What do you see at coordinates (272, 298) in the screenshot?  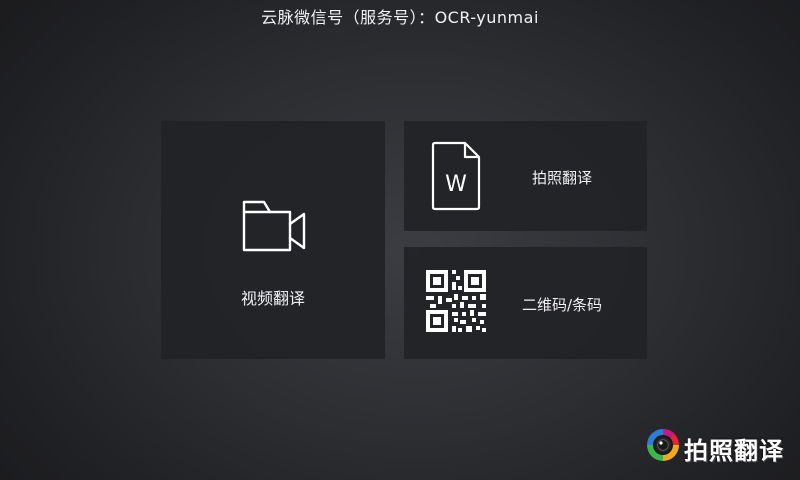 I see `video-translate-label: 视频翻译` at bounding box center [272, 298].